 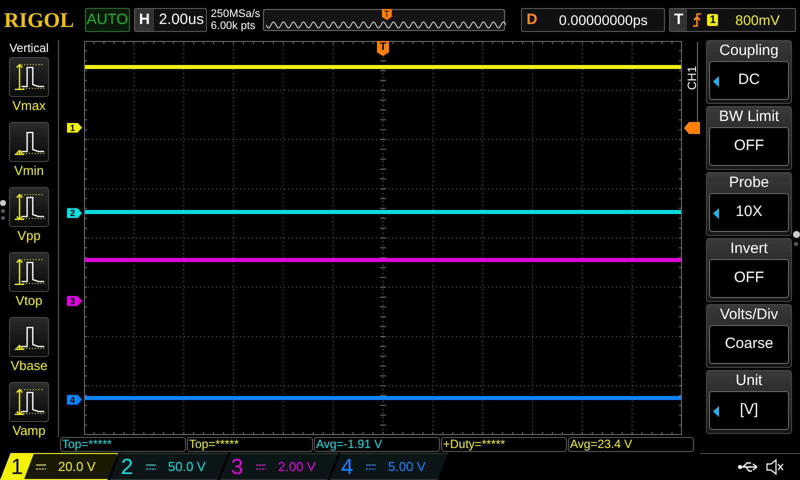 I want to click on menu-item-panel: Unit [V], so click(x=749, y=402).